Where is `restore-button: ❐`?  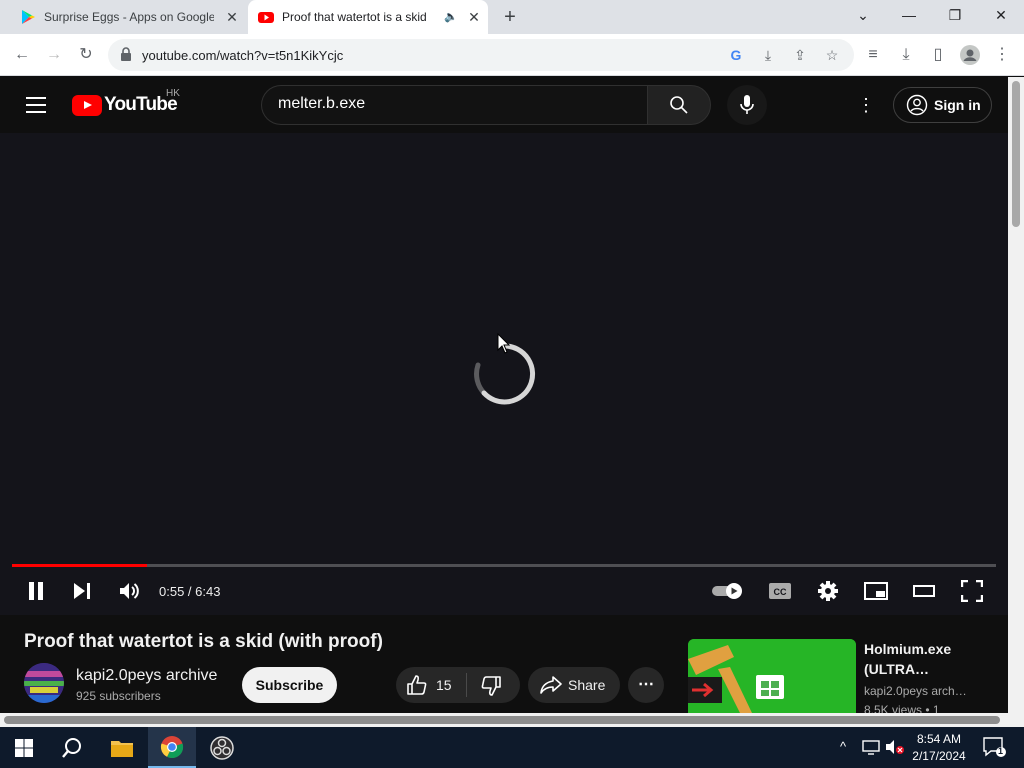
restore-button: ❐ is located at coordinates (955, 15).